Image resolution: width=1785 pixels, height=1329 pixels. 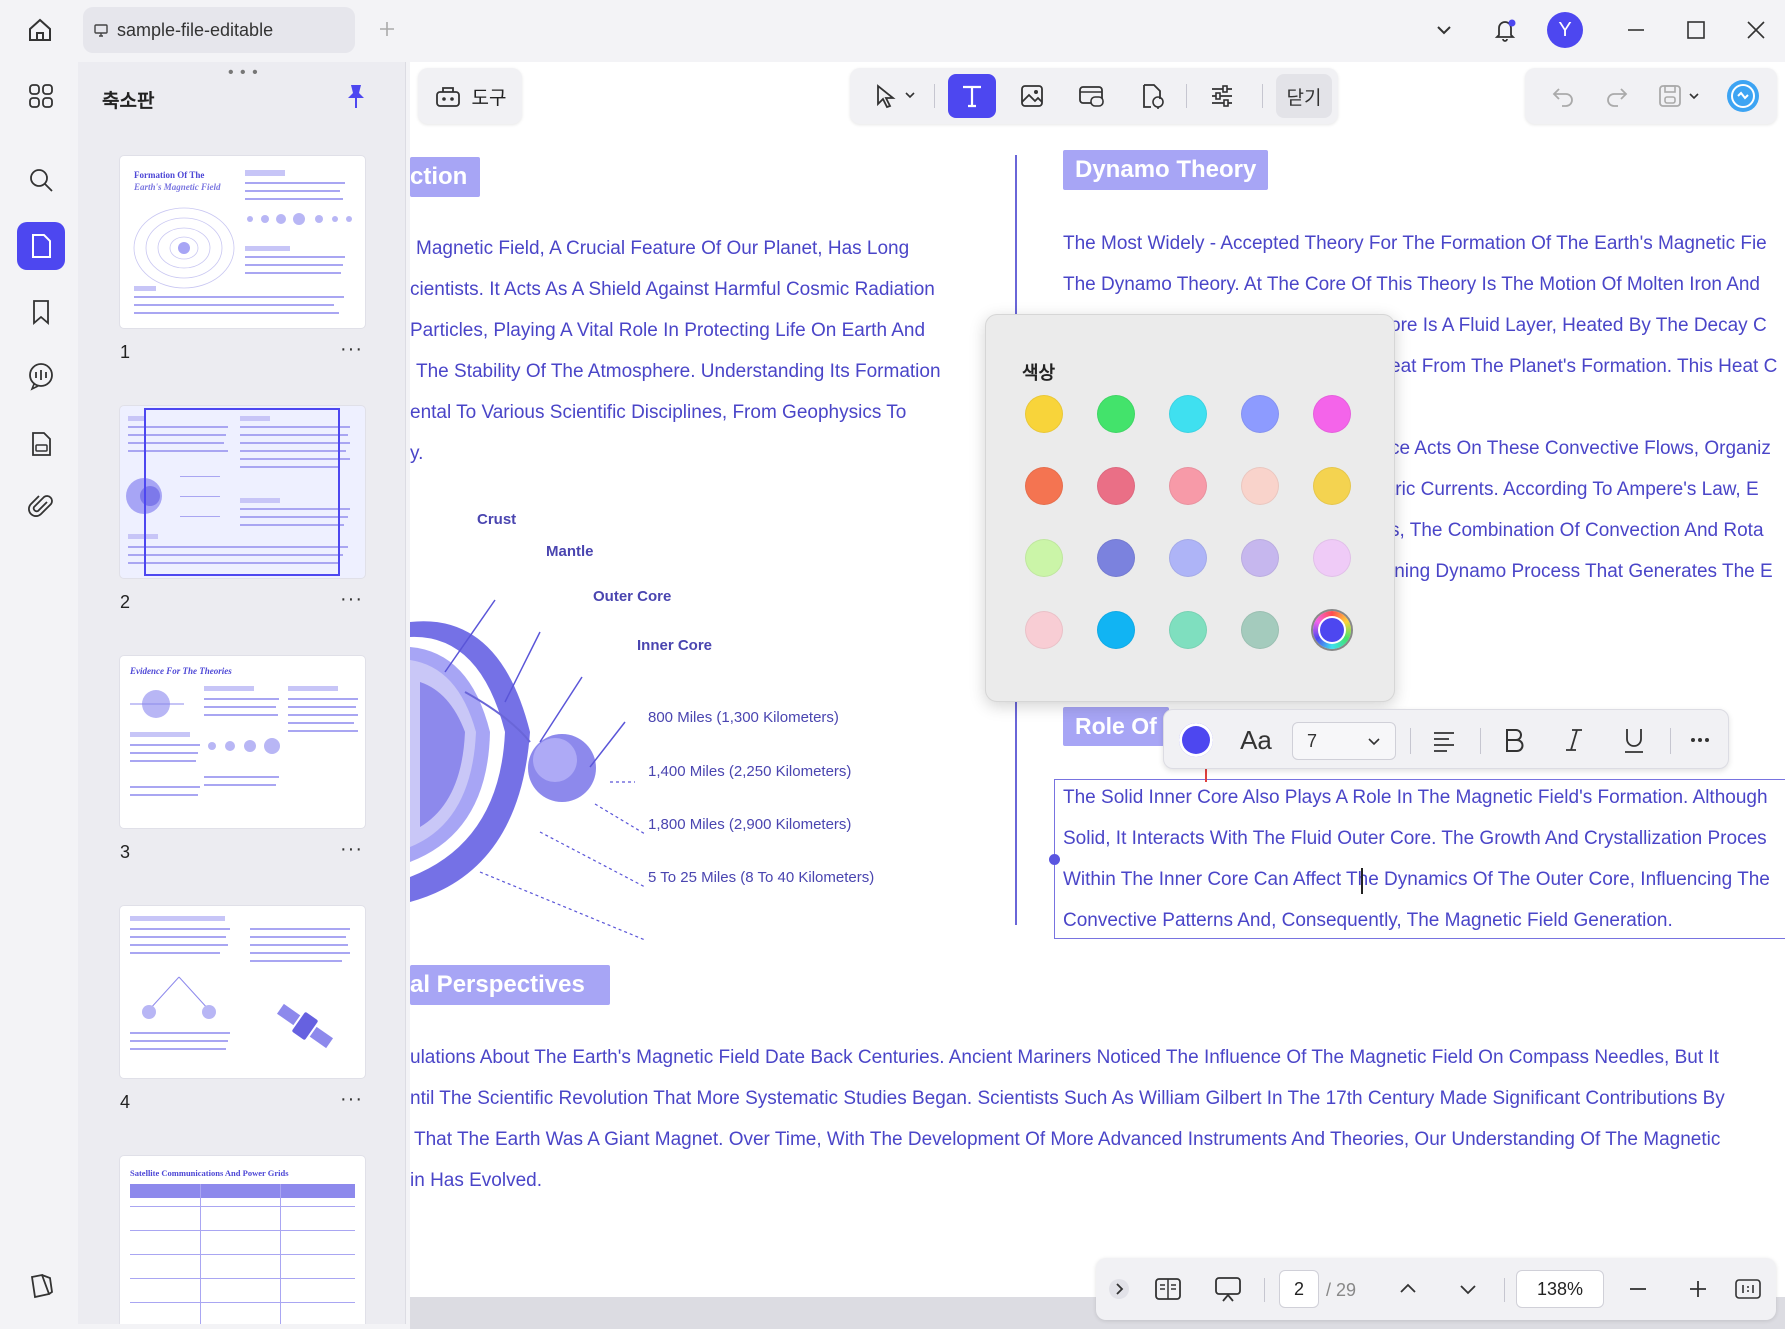 What do you see at coordinates (1514, 740) in the screenshot?
I see `bold-icon` at bounding box center [1514, 740].